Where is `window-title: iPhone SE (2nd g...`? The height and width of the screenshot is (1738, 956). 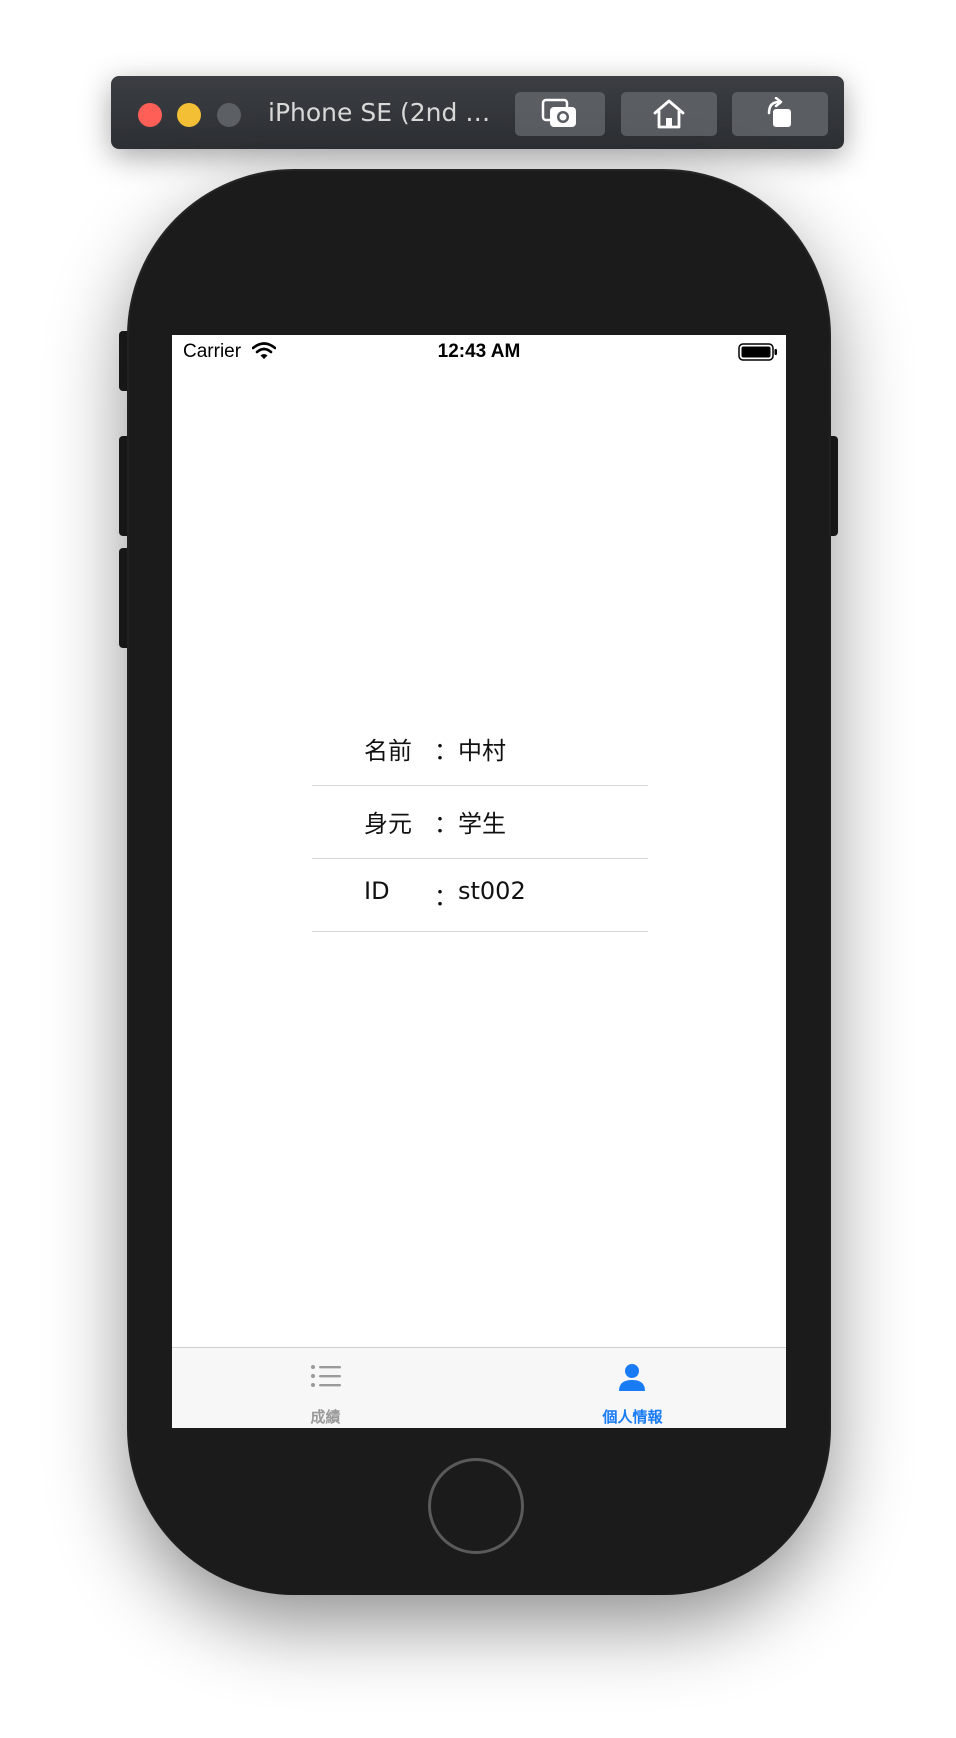 window-title: iPhone SE (2nd g... is located at coordinates (383, 112).